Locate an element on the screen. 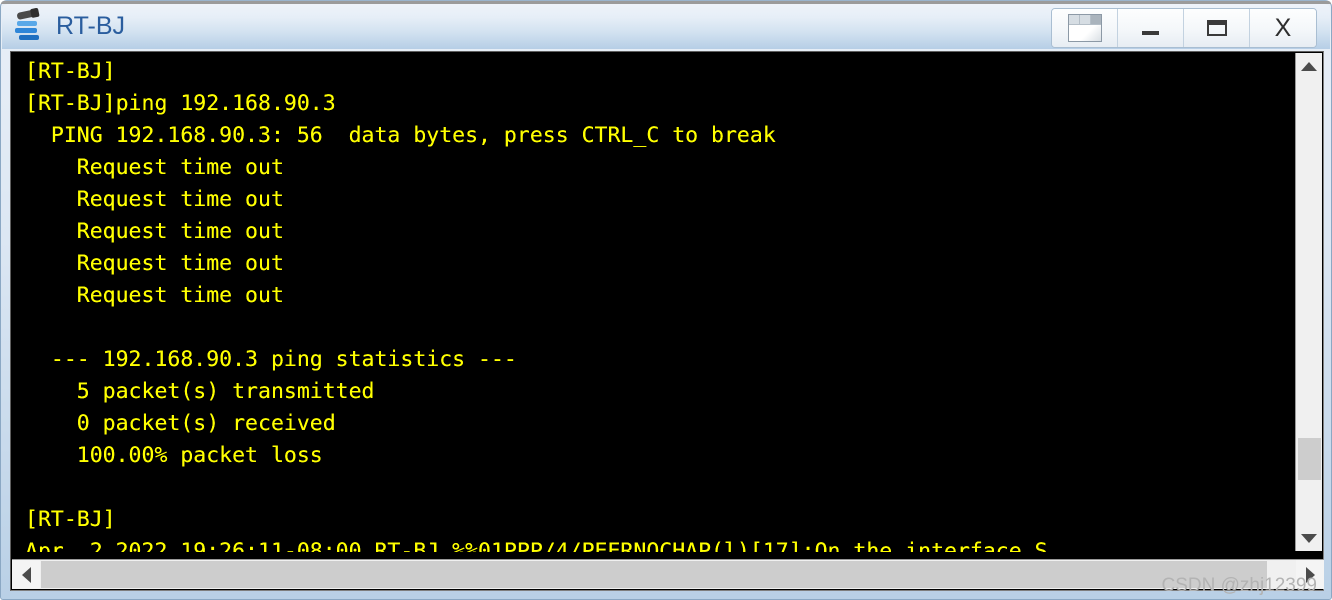 This screenshot has width=1332, height=600. horizontal-scrollbar is located at coordinates (668, 574).